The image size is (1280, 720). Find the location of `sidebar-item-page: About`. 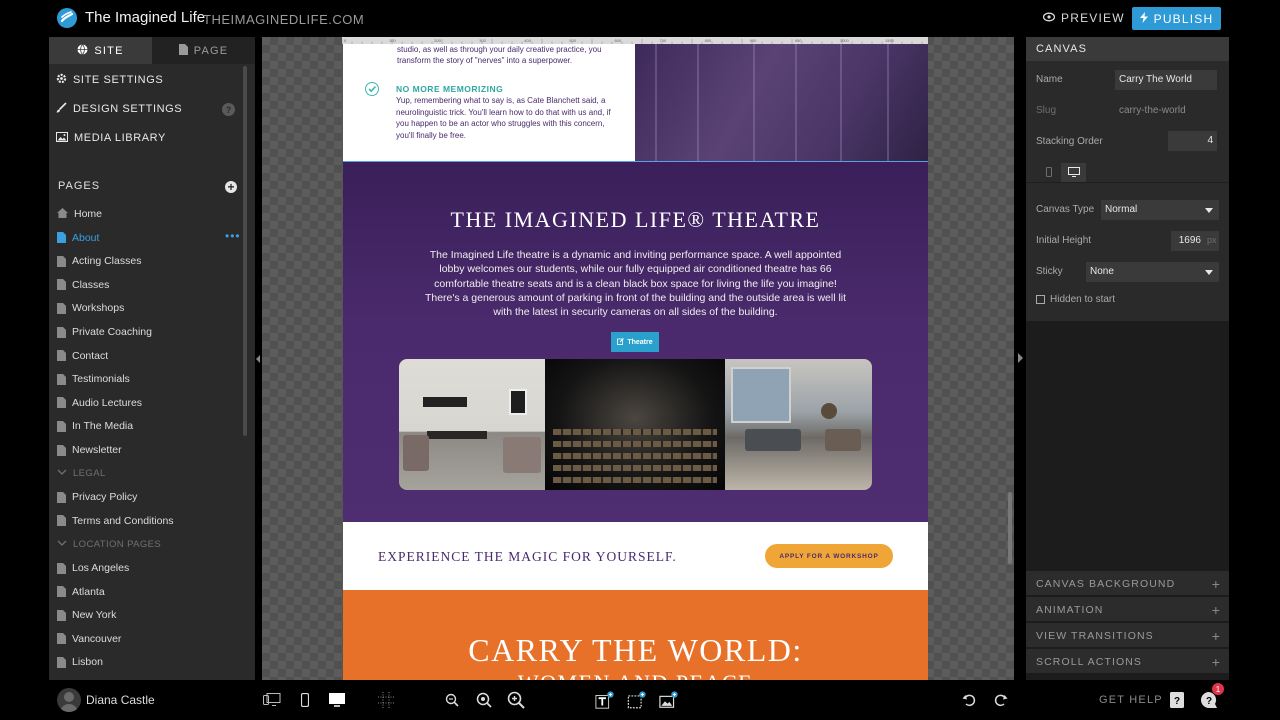

sidebar-item-page: About is located at coordinates (78, 238).